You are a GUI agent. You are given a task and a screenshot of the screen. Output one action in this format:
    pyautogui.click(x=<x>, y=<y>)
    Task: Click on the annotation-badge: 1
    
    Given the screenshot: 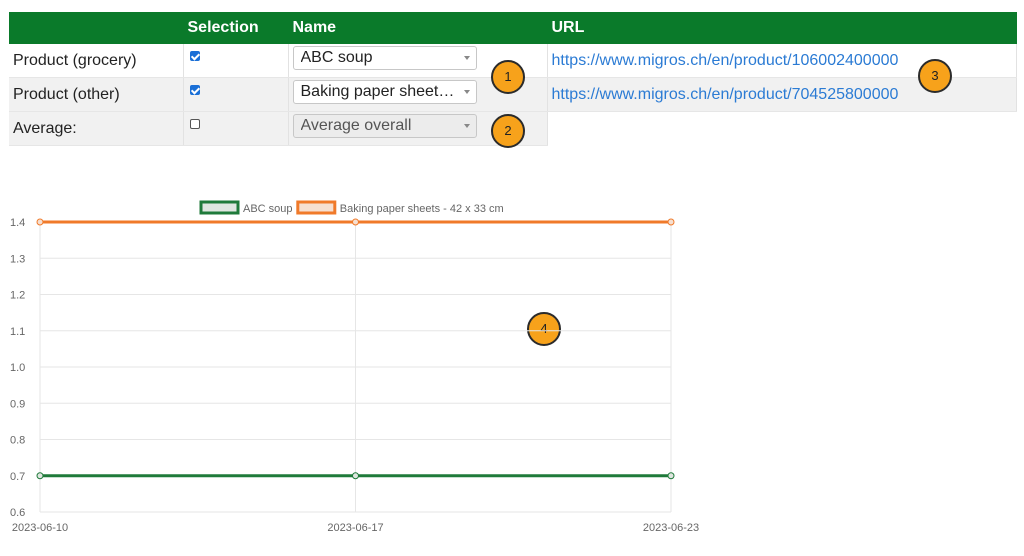 What is the action you would take?
    pyautogui.click(x=508, y=77)
    